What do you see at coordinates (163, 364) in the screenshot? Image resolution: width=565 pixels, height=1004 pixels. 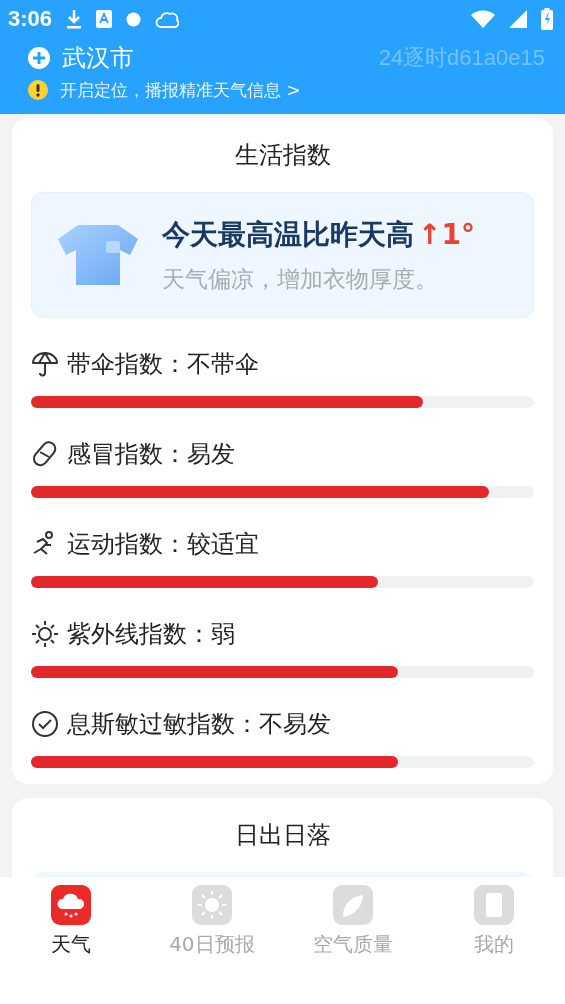 I see `index-label: 带伞指数：不带伞` at bounding box center [163, 364].